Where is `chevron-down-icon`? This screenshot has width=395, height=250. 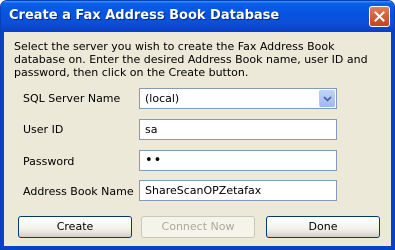 chevron-down-icon is located at coordinates (327, 99).